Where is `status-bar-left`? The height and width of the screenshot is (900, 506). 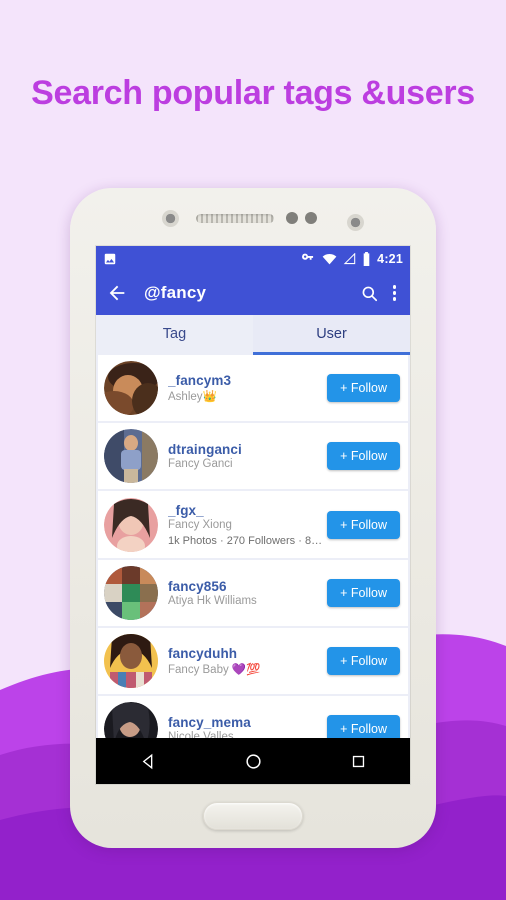 status-bar-left is located at coordinates (110, 259).